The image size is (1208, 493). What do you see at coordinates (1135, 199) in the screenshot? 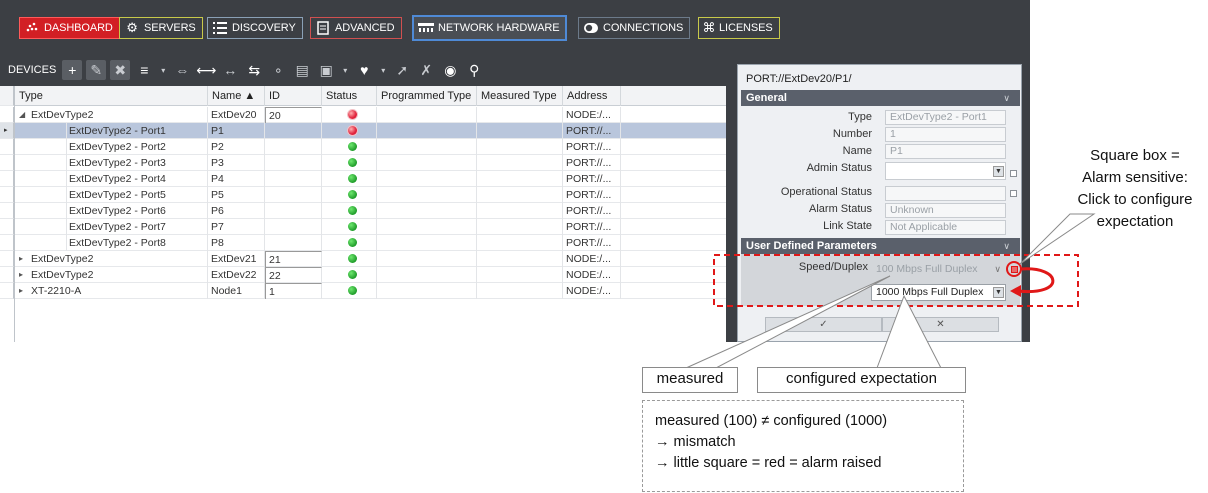
I see `callout-line-3: Click to configure` at bounding box center [1135, 199].